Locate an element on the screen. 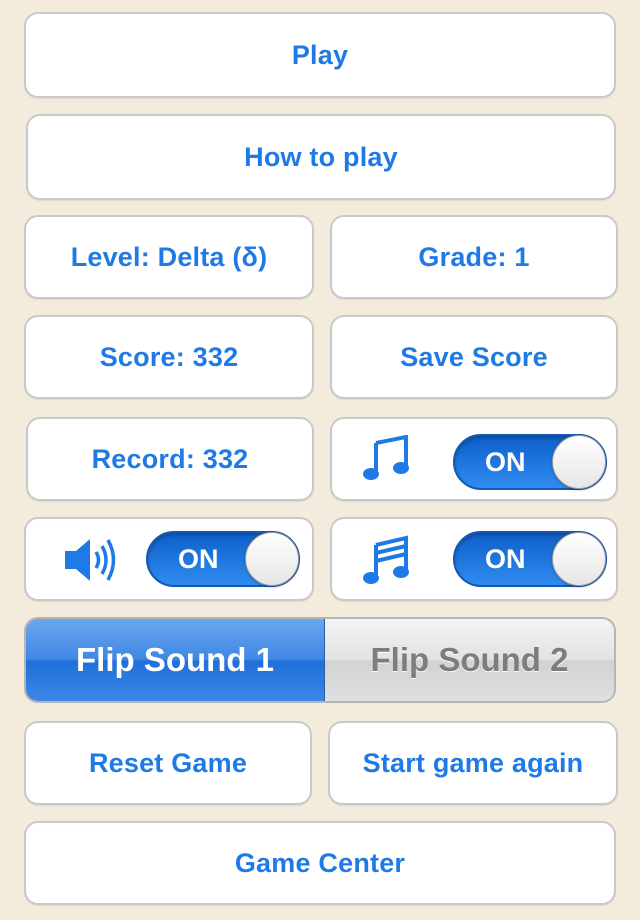  flip-sound-2-segment: Flip Sound 2 is located at coordinates (469, 660).